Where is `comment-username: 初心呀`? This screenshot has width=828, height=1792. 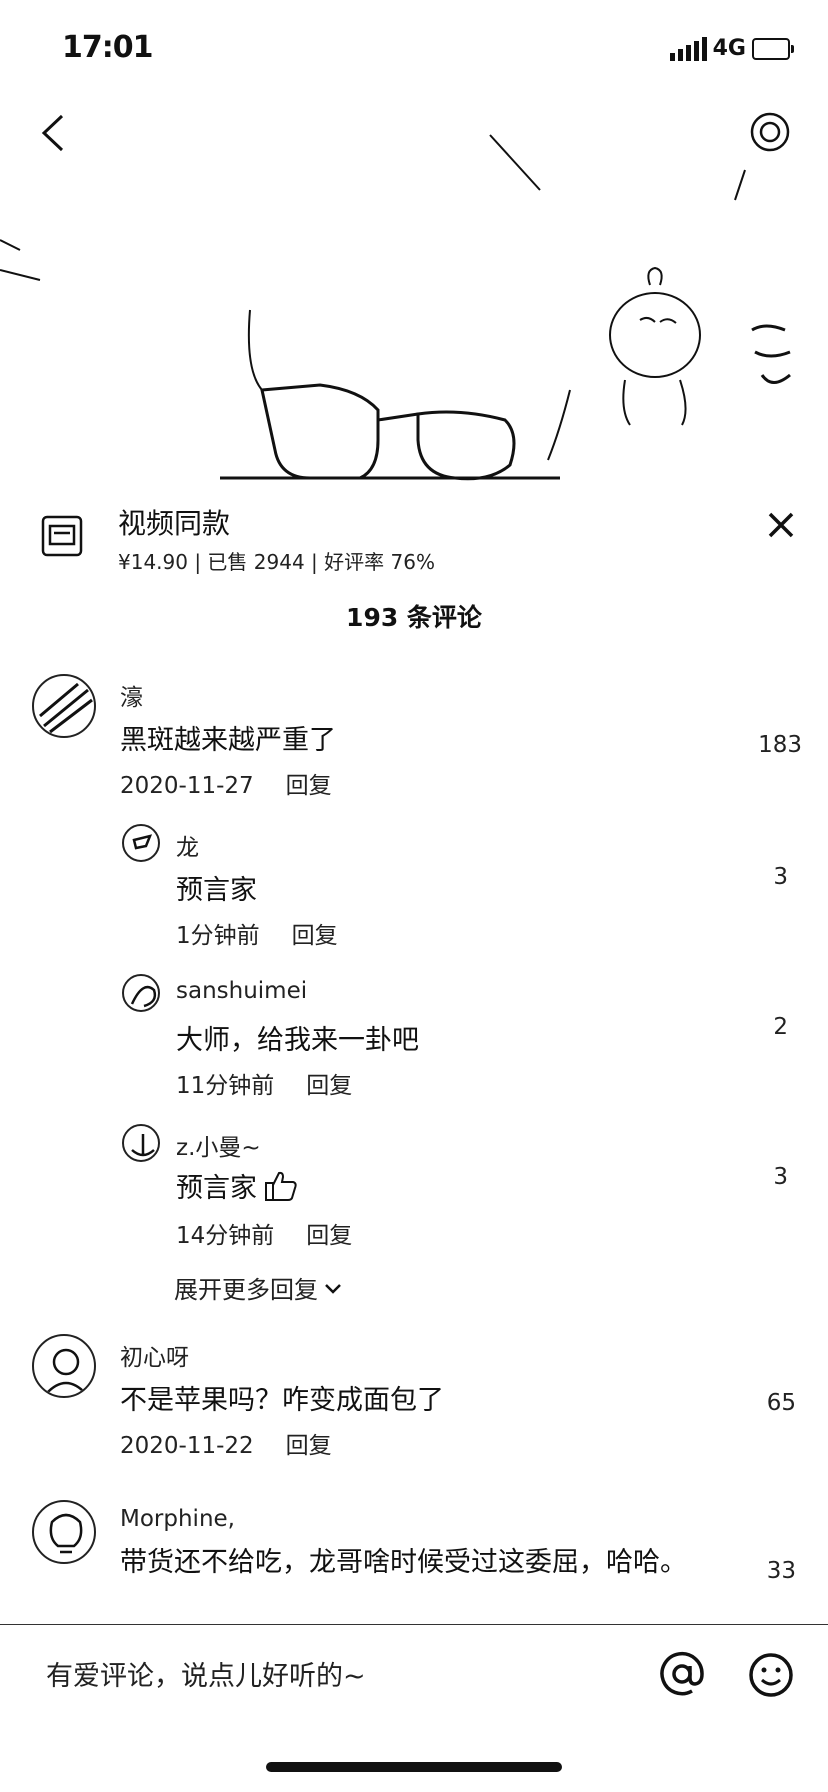
comment-username: 初心呀 is located at coordinates (154, 1355).